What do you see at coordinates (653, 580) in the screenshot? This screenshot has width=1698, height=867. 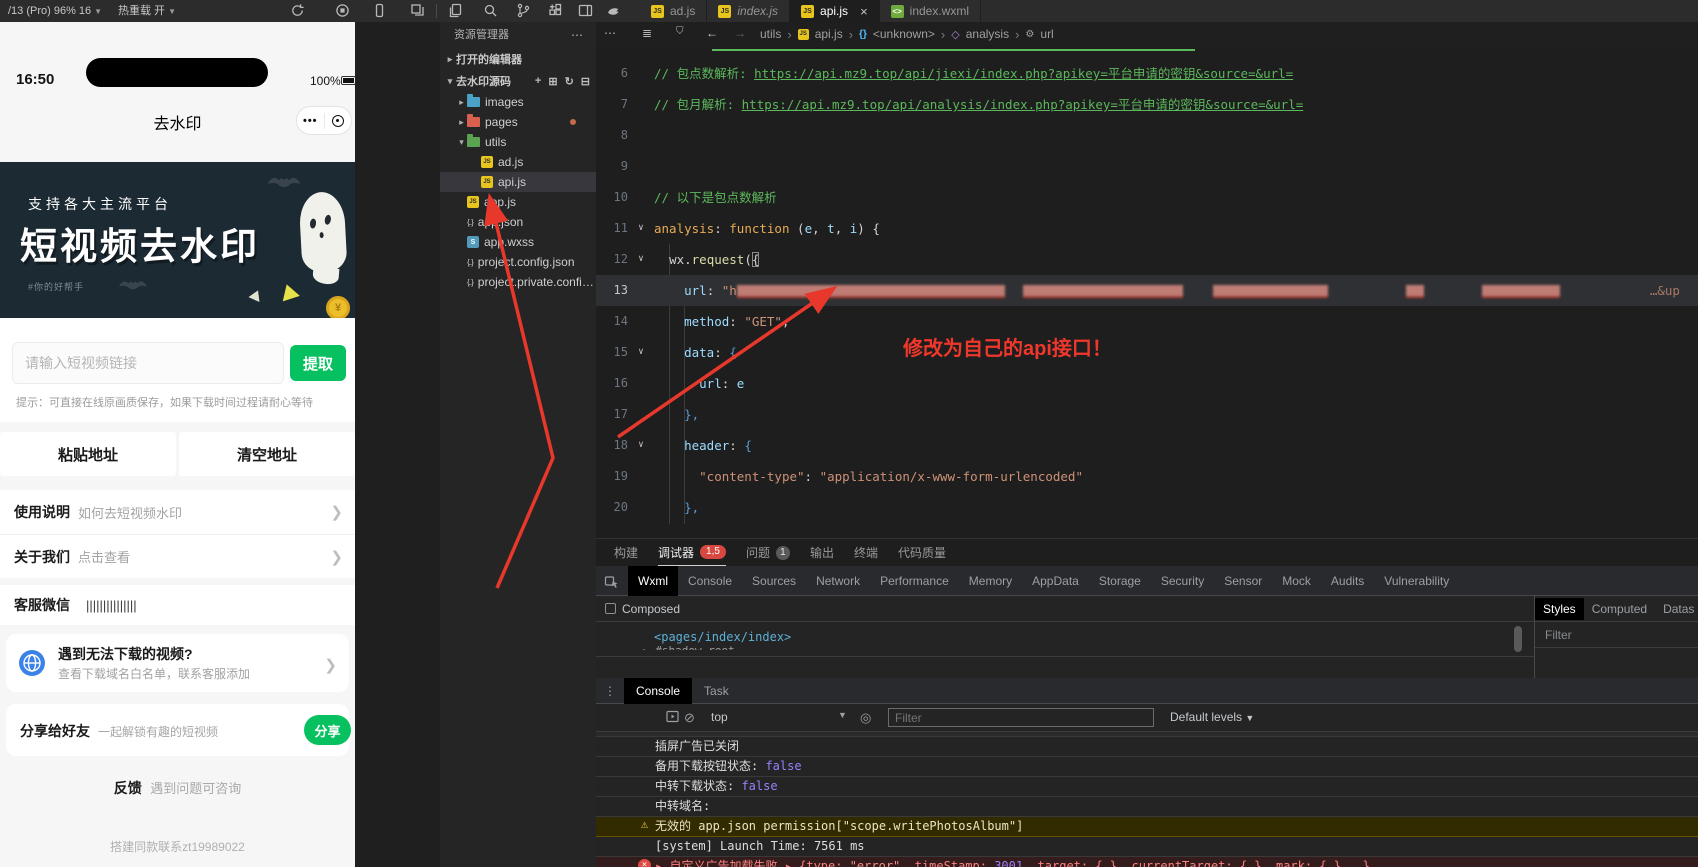 I see `devtools-tab-Wxml: Wxml` at bounding box center [653, 580].